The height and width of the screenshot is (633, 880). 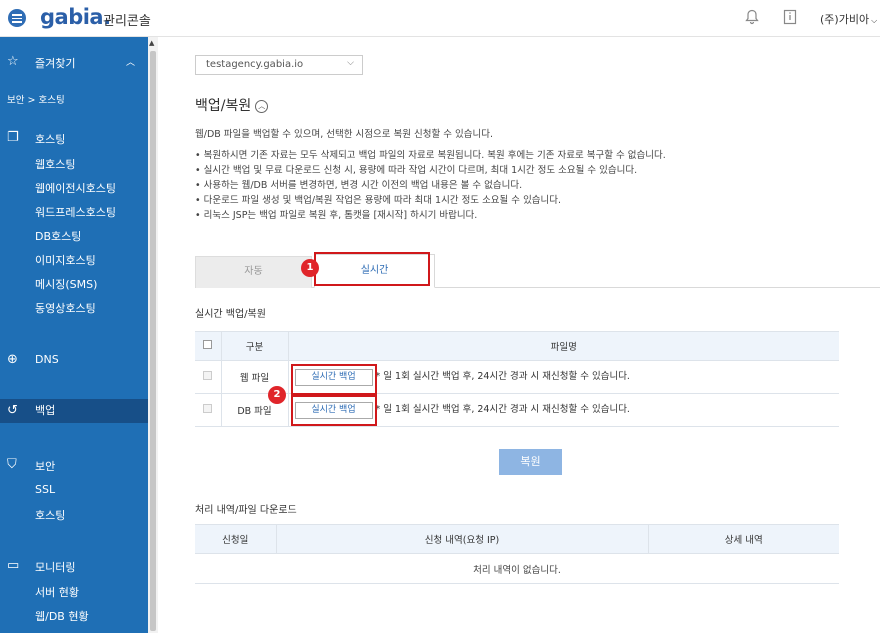 What do you see at coordinates (752, 19) in the screenshot?
I see `bell-icon` at bounding box center [752, 19].